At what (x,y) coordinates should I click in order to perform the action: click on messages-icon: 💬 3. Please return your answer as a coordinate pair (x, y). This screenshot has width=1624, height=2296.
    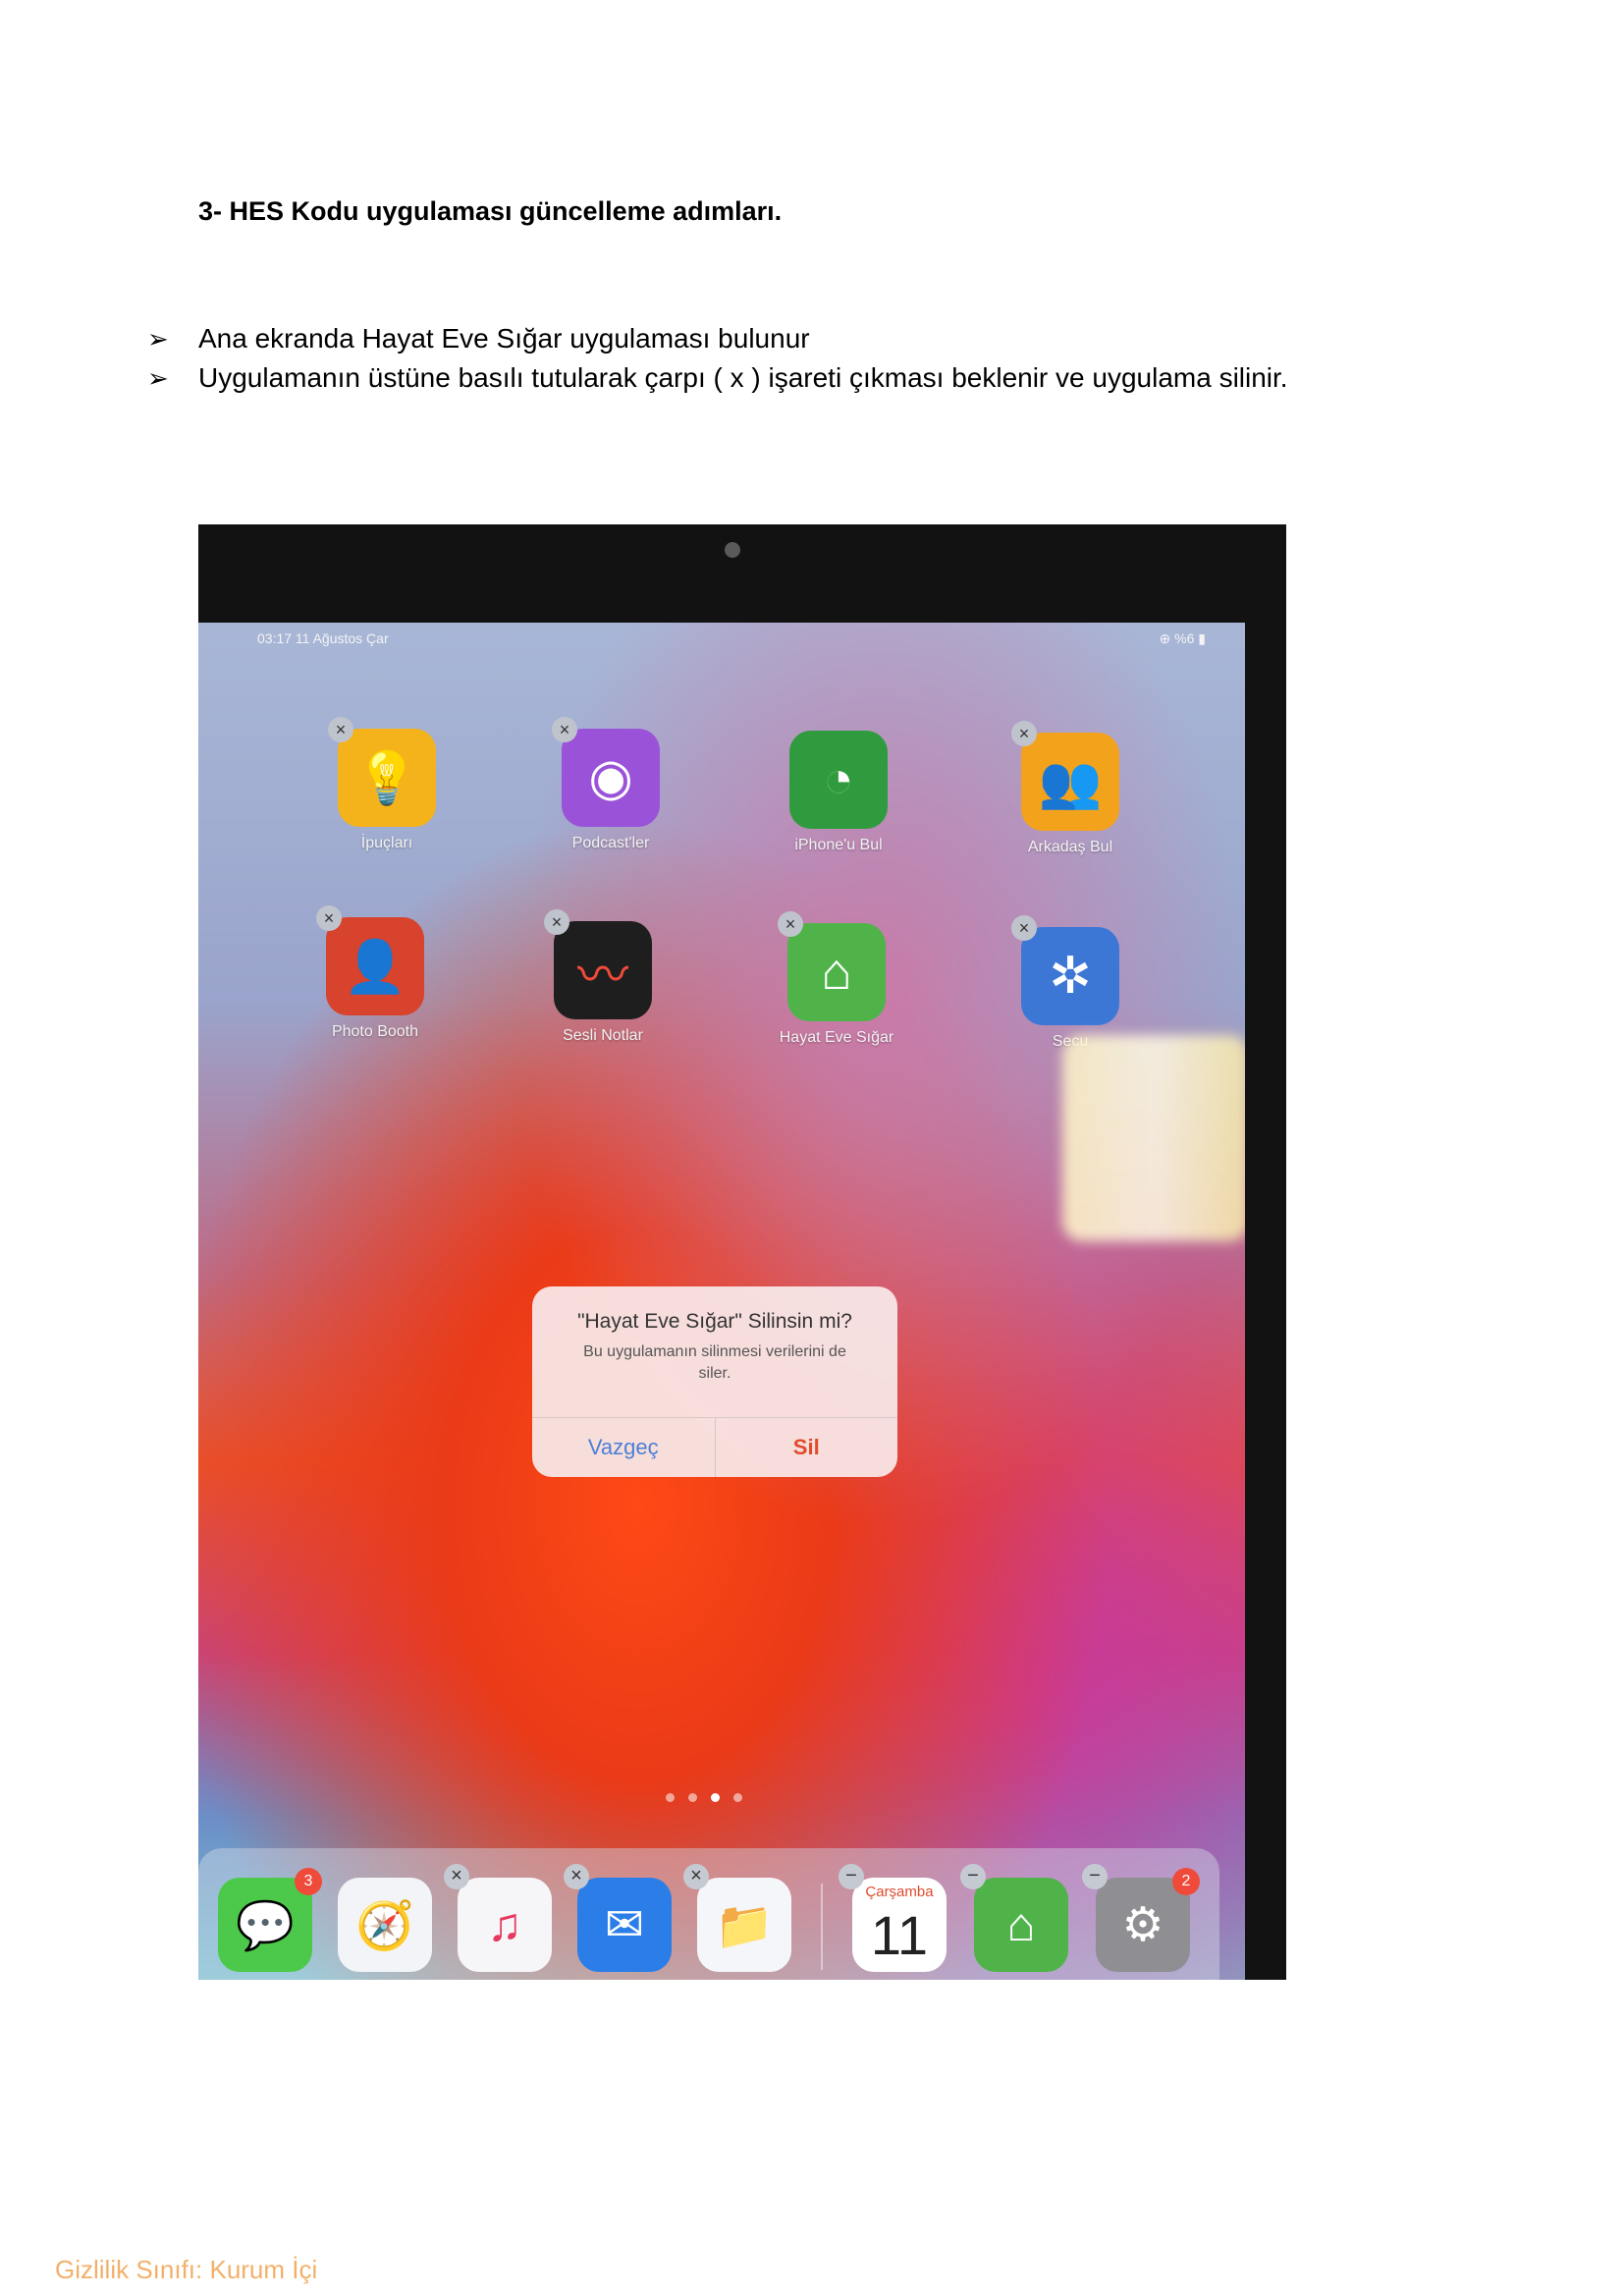
    Looking at the image, I should click on (270, 1920).